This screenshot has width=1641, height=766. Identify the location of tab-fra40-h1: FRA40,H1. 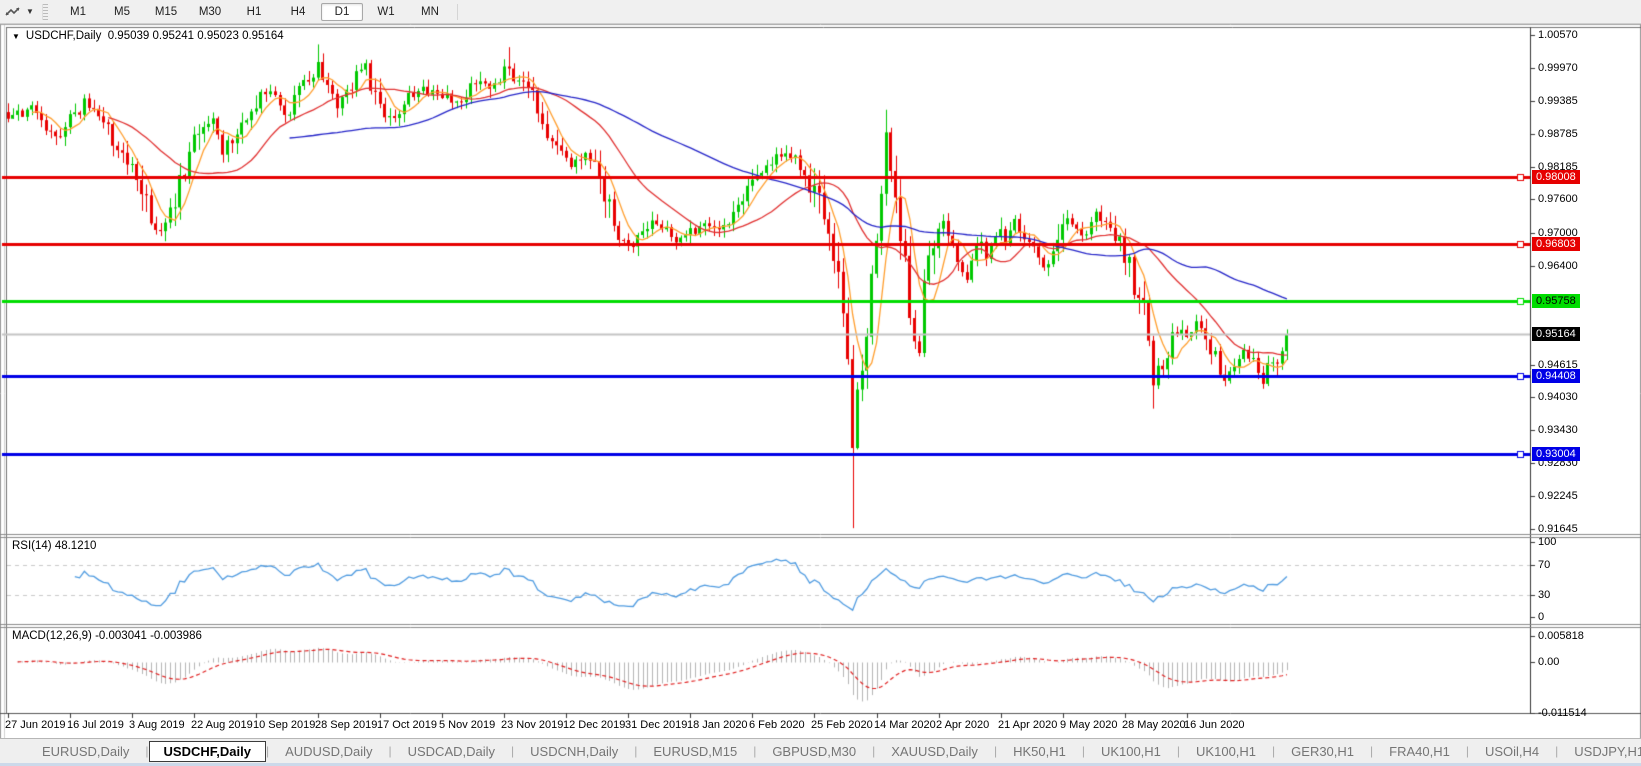
(1419, 751).